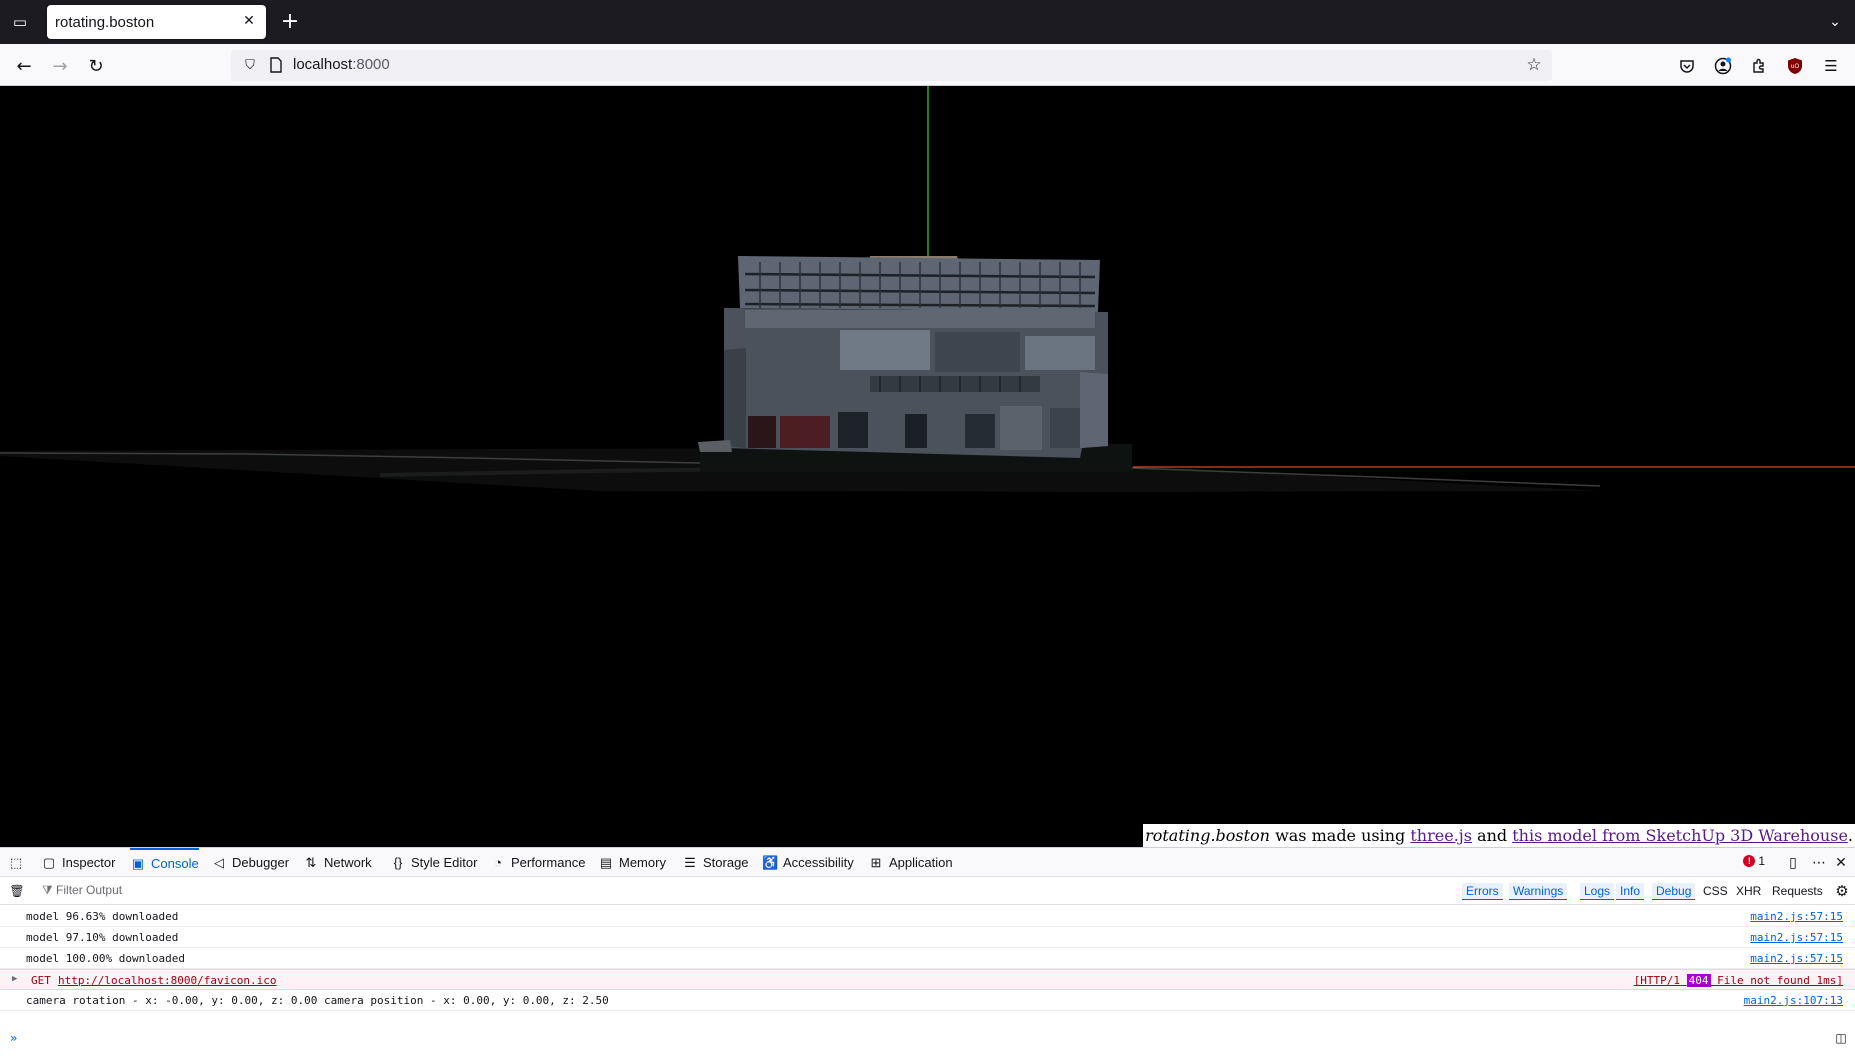  Describe the element at coordinates (1793, 863) in the screenshot. I see `dock-options-icon: ▯` at that location.